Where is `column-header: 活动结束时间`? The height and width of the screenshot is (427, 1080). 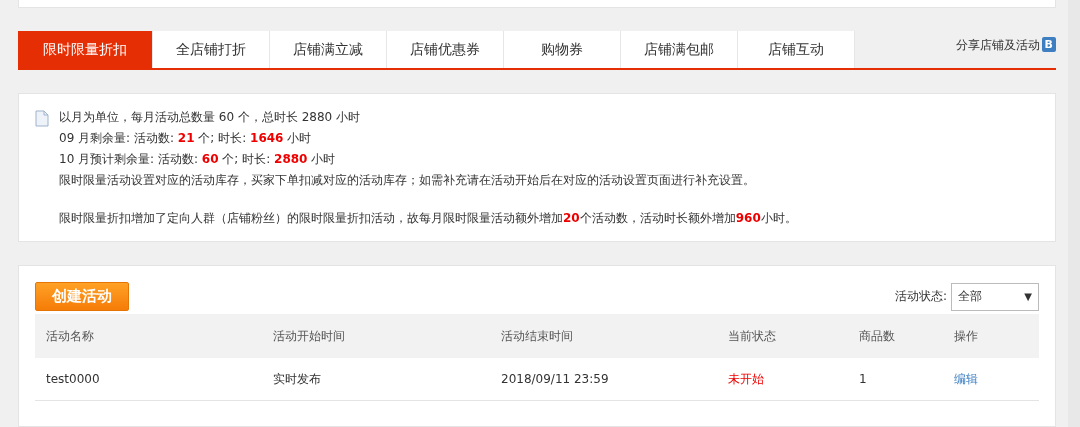
column-header: 活动结束时间 is located at coordinates (603, 336).